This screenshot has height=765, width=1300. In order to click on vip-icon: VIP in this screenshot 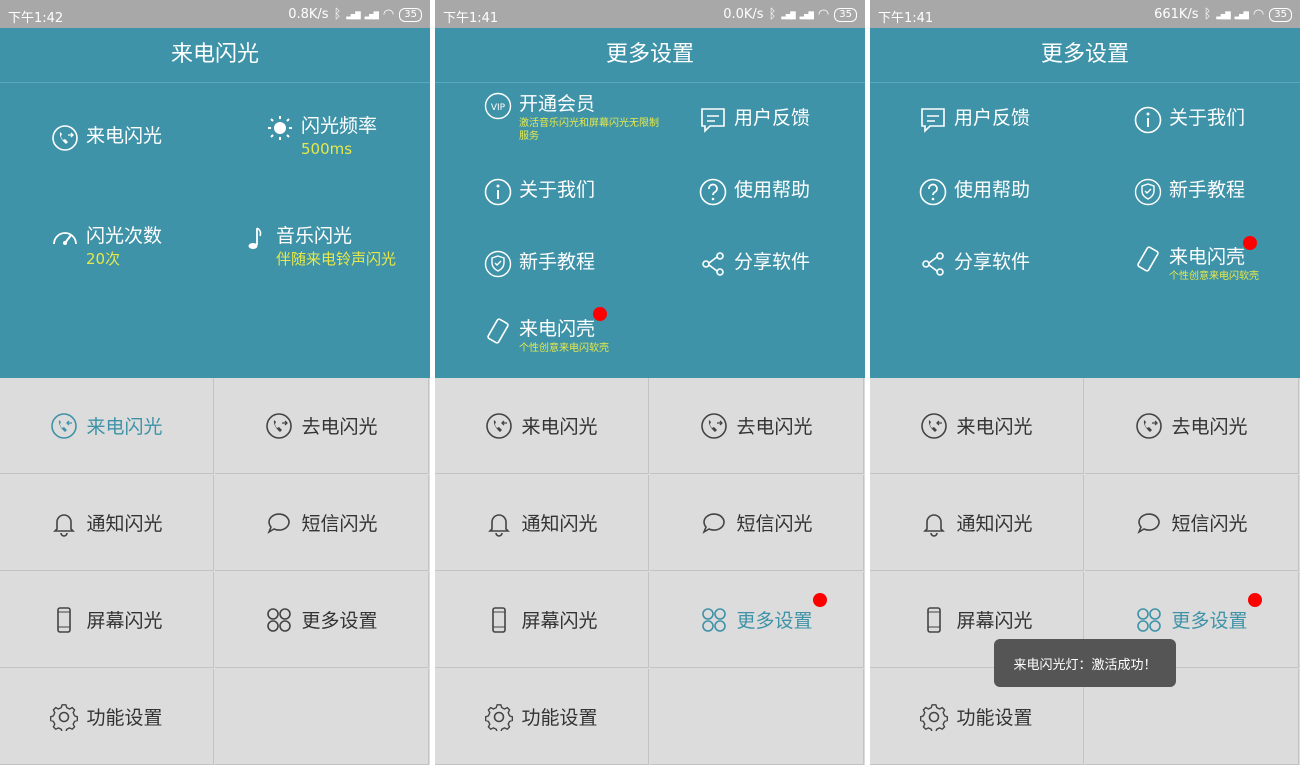, I will do `click(498, 106)`.